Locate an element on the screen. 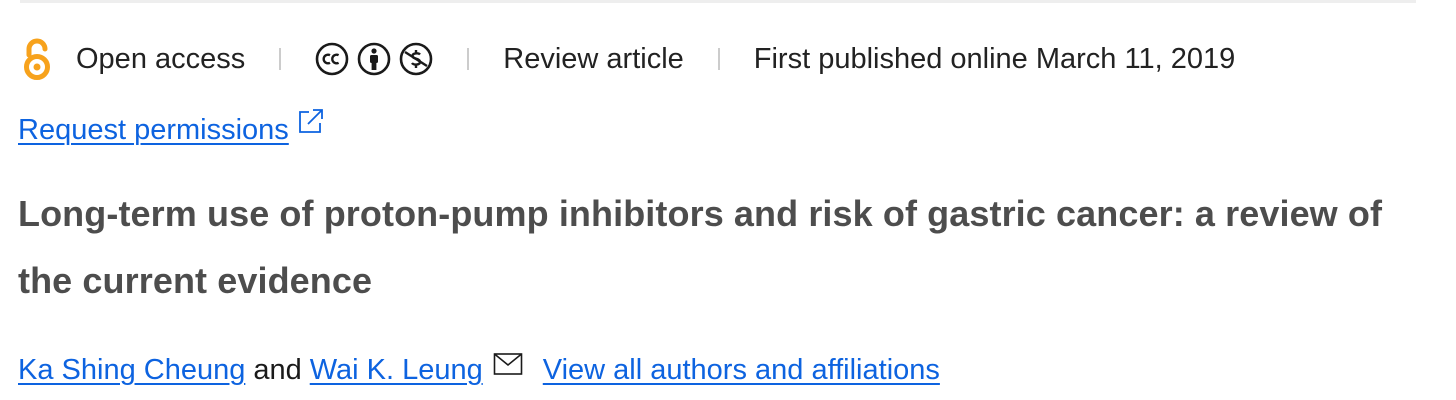  publication-date: First published online March 11, 2019 is located at coordinates (994, 58).